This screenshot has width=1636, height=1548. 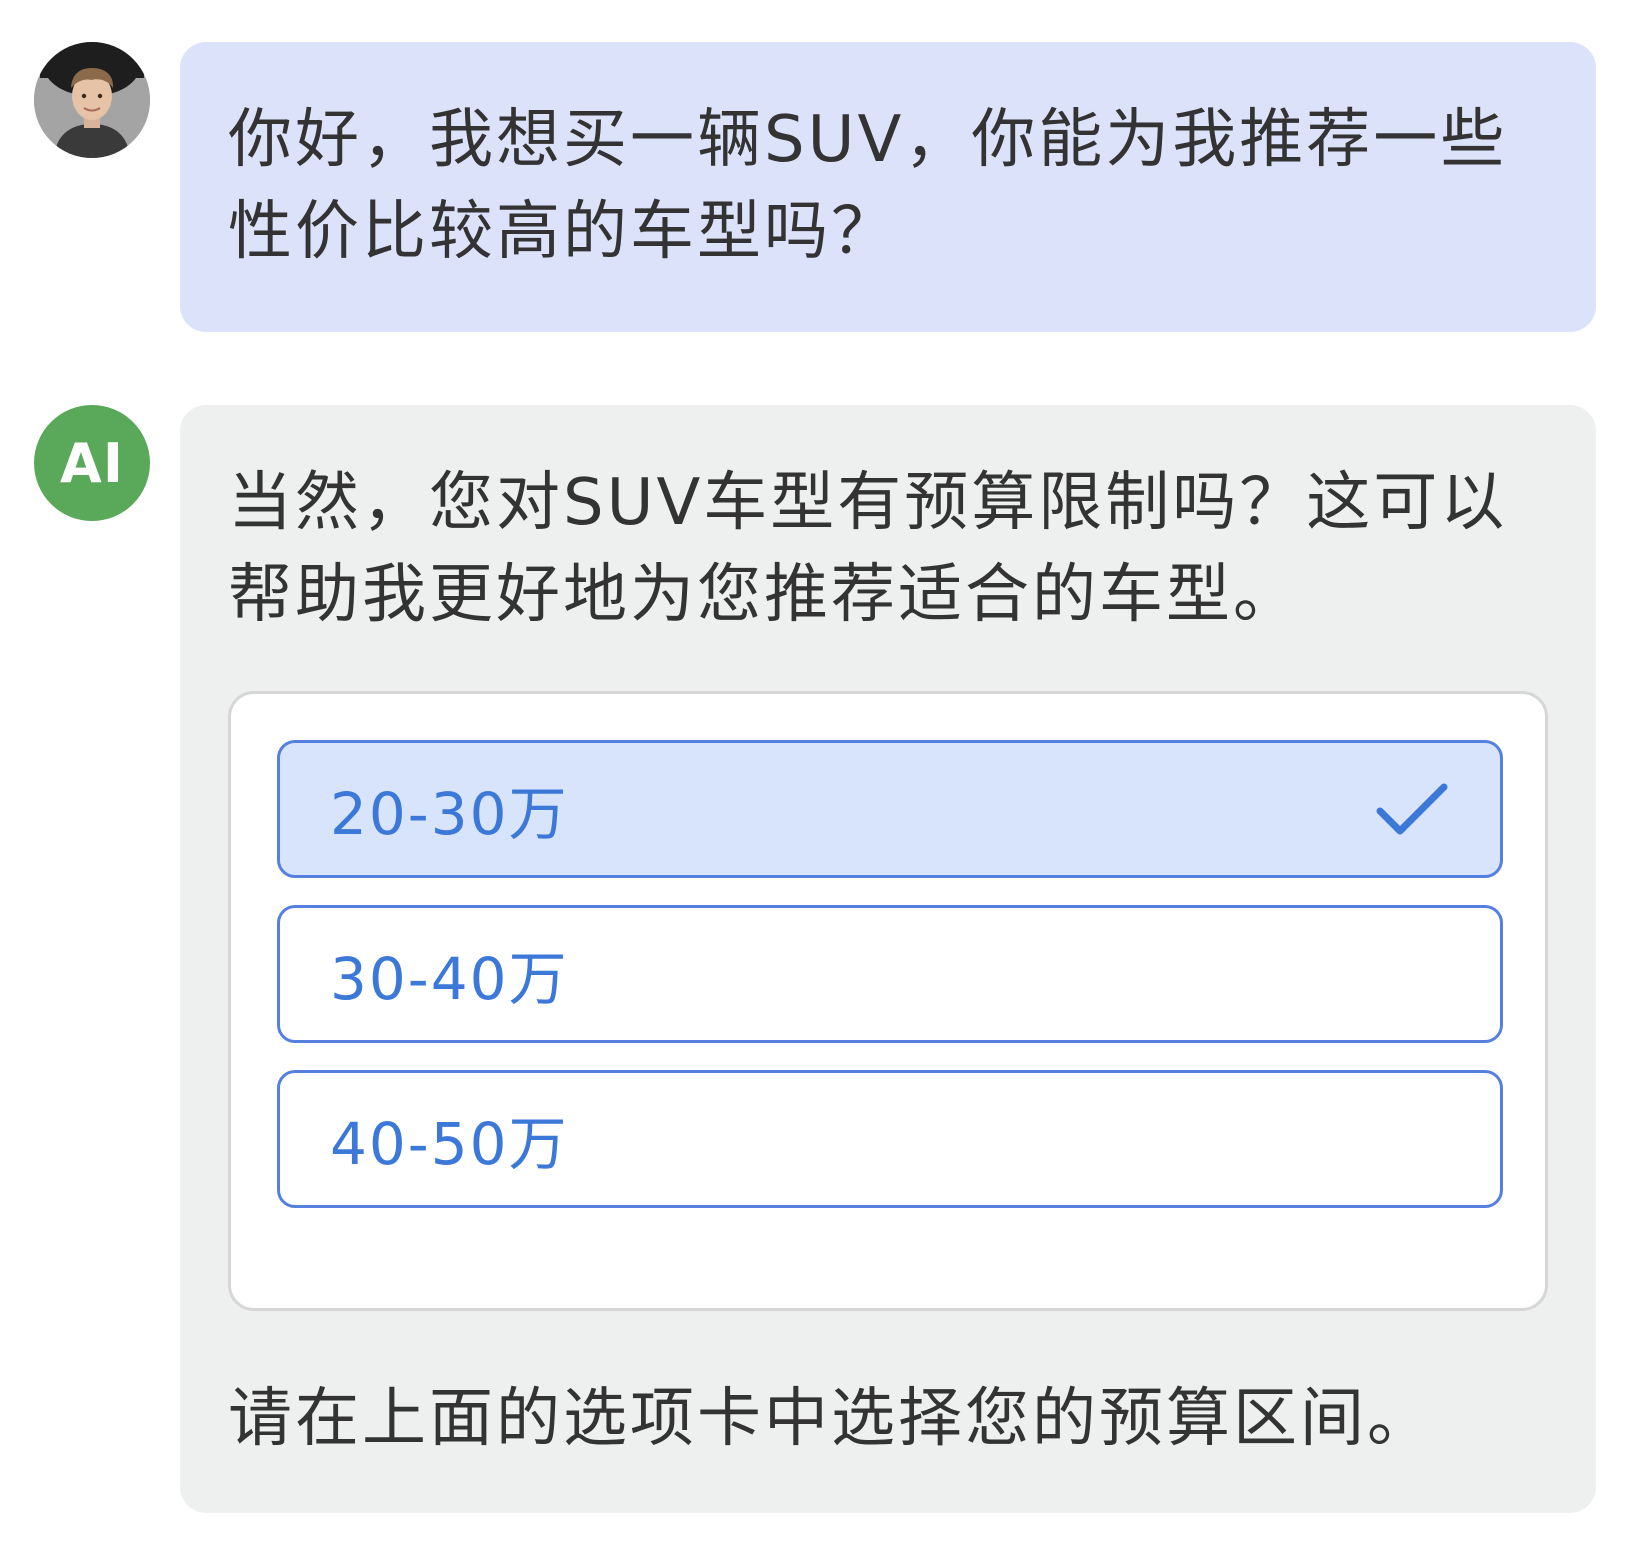 What do you see at coordinates (831, 1419) in the screenshot?
I see `ai-footer-text: 请在上面的选项卡中选择您的预算区间。` at bounding box center [831, 1419].